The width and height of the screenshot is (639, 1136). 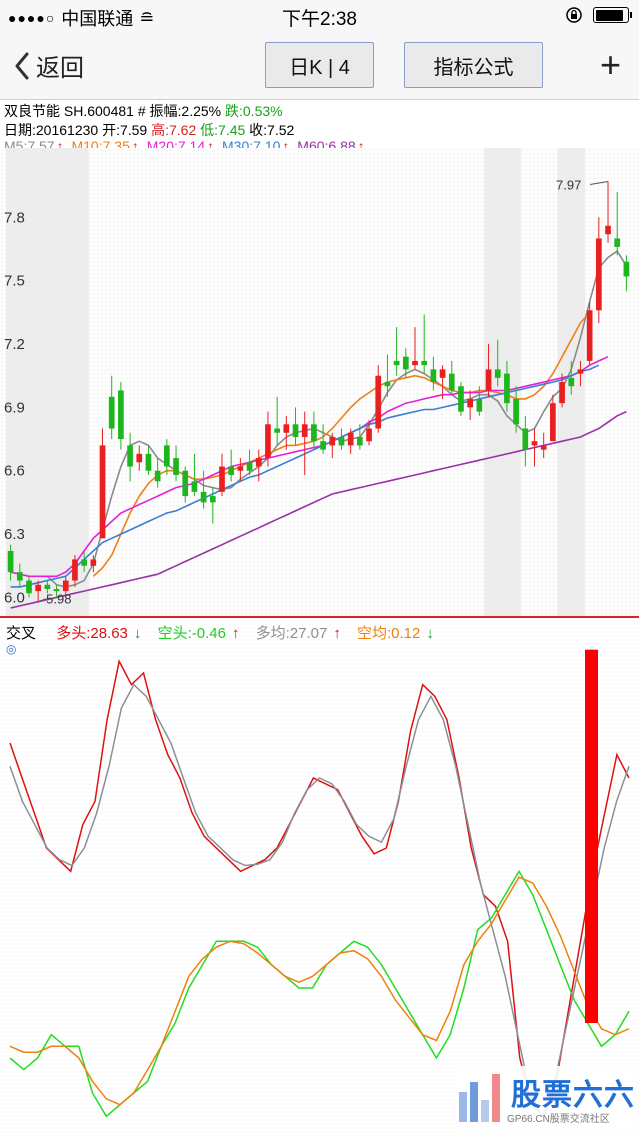 What do you see at coordinates (149, 130) in the screenshot?
I see `ohlc-line: 日期:20161230 开:7.59 高:7.62 低:7.45 收:7.52` at bounding box center [149, 130].